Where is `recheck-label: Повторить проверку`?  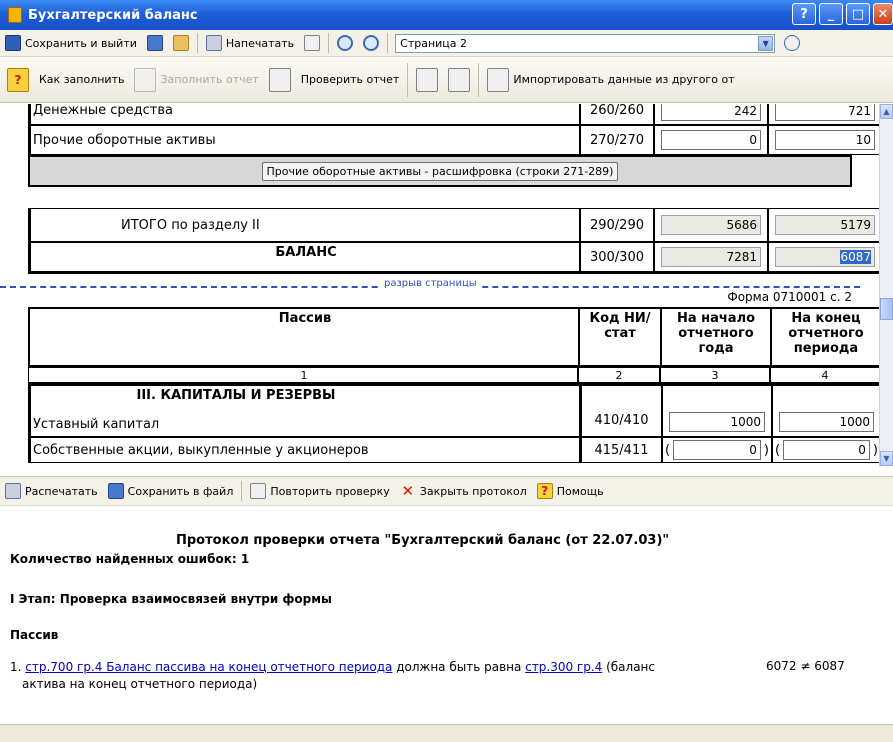 recheck-label: Повторить проверку is located at coordinates (330, 491).